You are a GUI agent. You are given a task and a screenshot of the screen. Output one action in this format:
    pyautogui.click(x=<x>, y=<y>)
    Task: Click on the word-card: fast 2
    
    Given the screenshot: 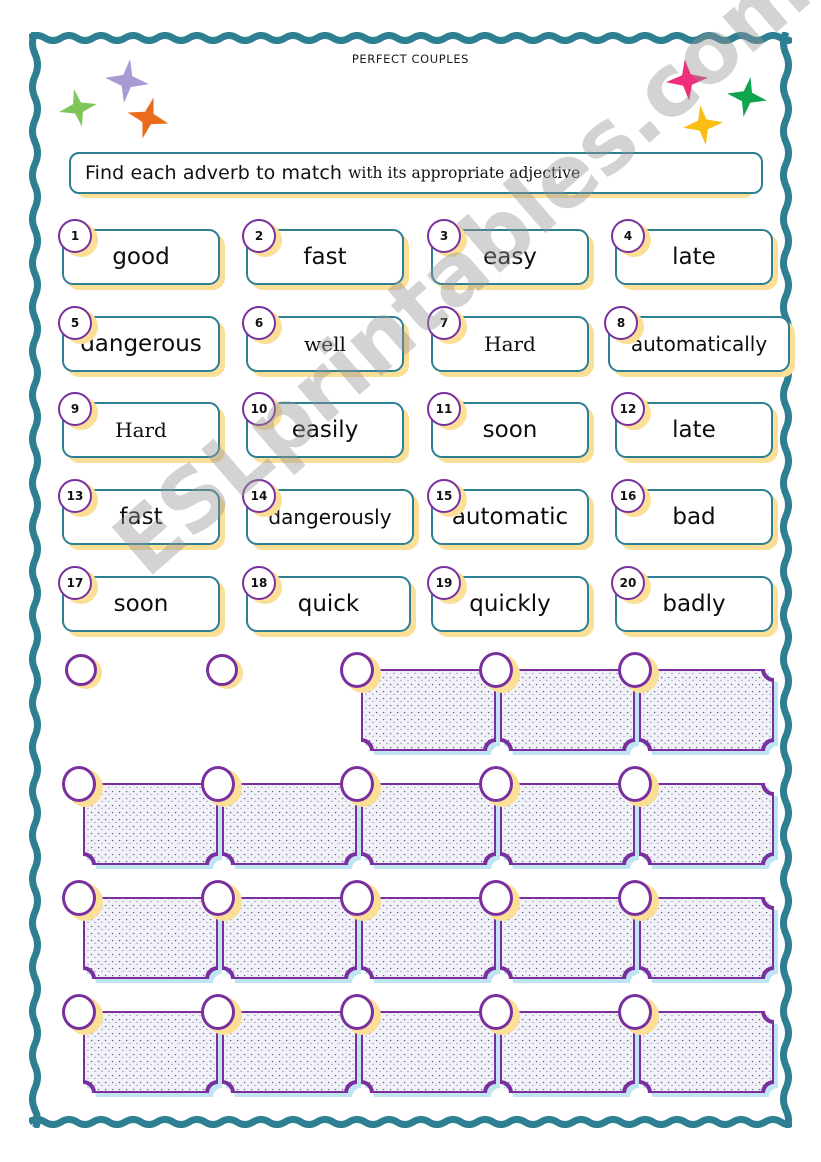 What is the action you would take?
    pyautogui.click(x=325, y=254)
    